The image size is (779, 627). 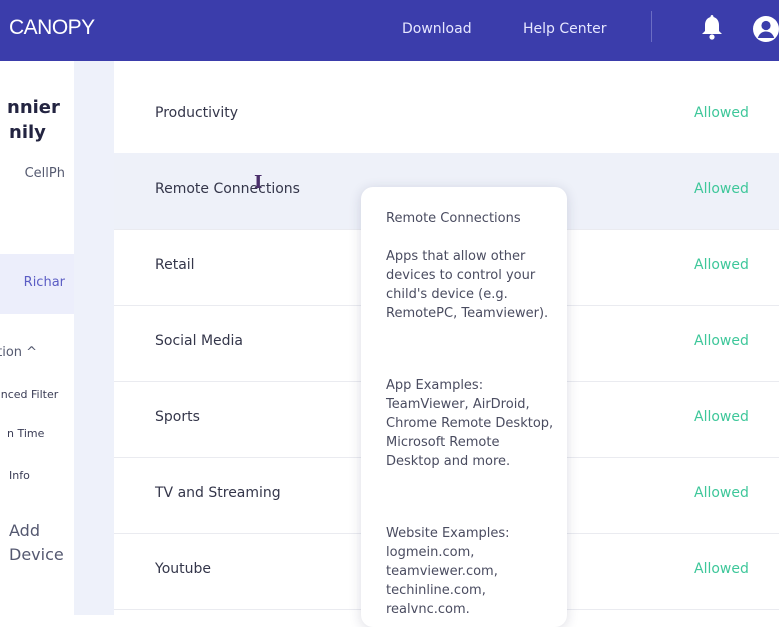 What do you see at coordinates (183, 569) in the screenshot?
I see `category-label: Youtube` at bounding box center [183, 569].